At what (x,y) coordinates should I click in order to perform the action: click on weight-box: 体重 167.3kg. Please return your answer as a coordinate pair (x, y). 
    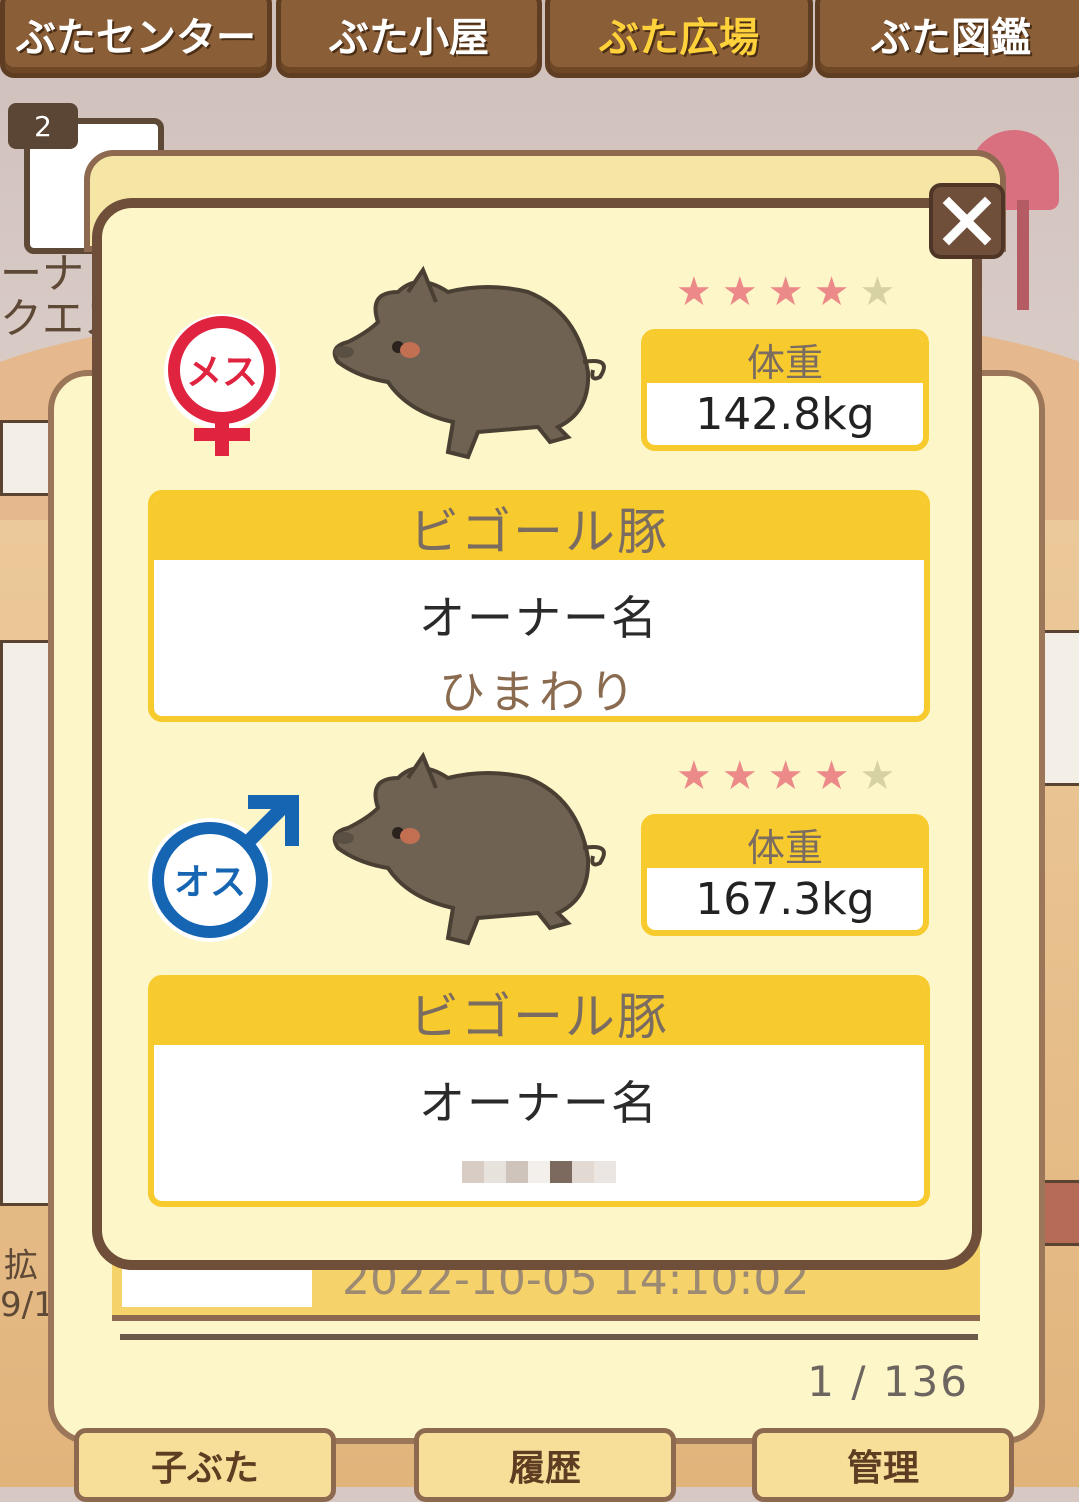
    Looking at the image, I should click on (785, 875).